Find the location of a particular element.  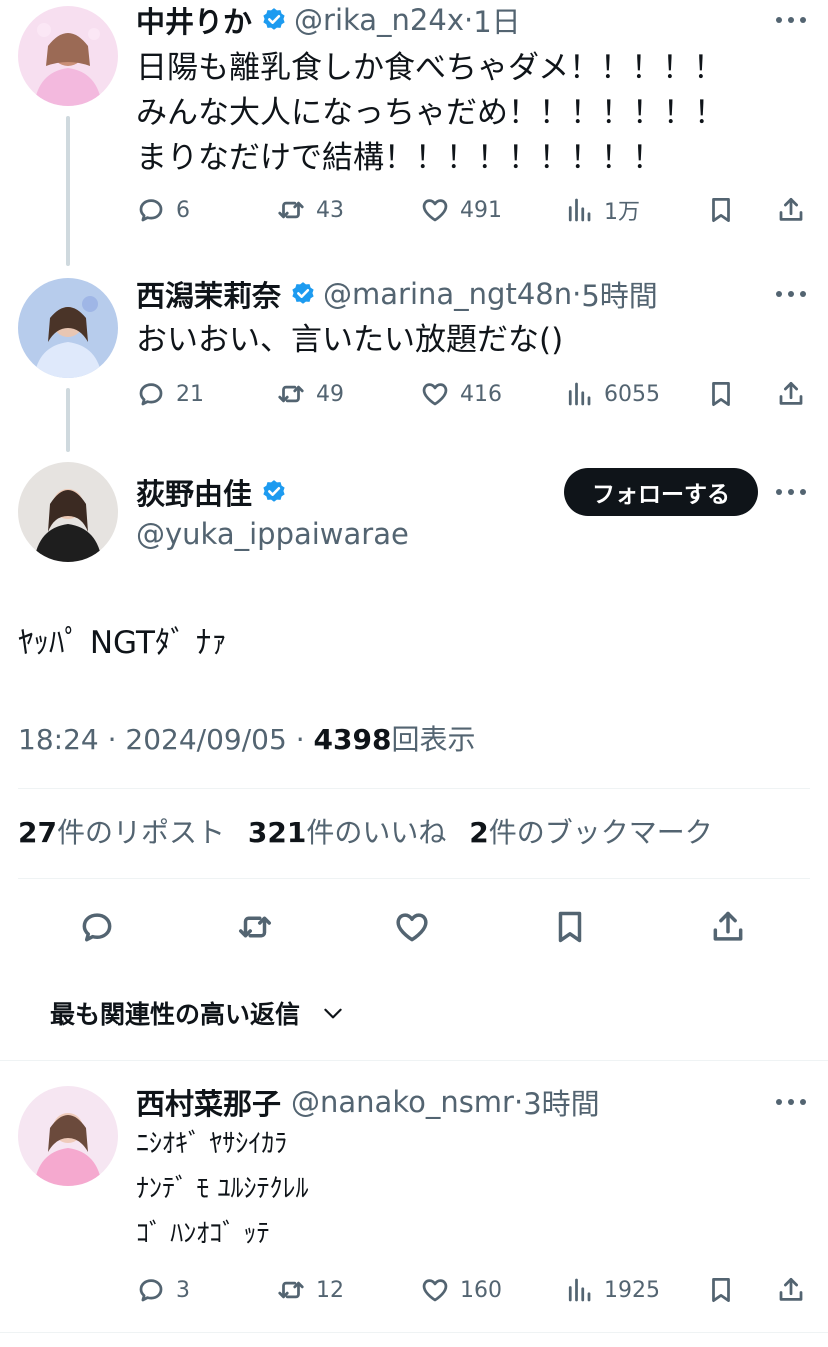

views-button: 6055 is located at coordinates (612, 394).